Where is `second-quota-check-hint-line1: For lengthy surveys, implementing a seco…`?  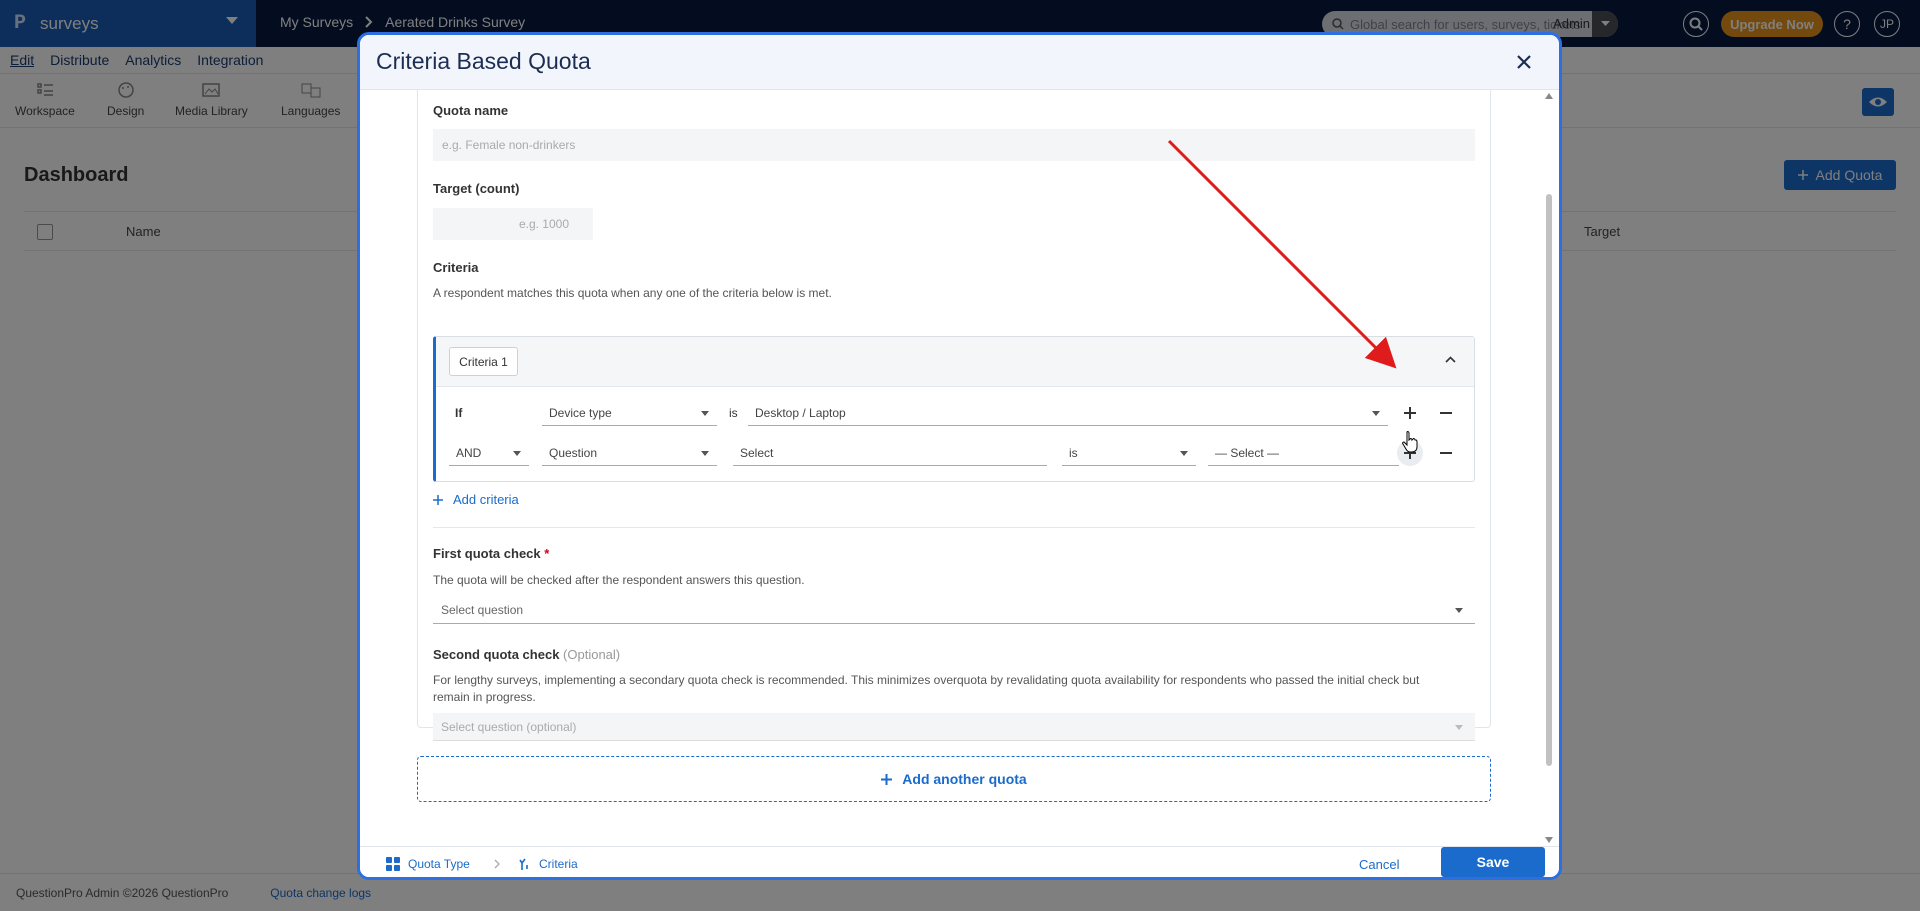
second-quota-check-hint-line1: For lengthy surveys, implementing a seco… is located at coordinates (926, 680).